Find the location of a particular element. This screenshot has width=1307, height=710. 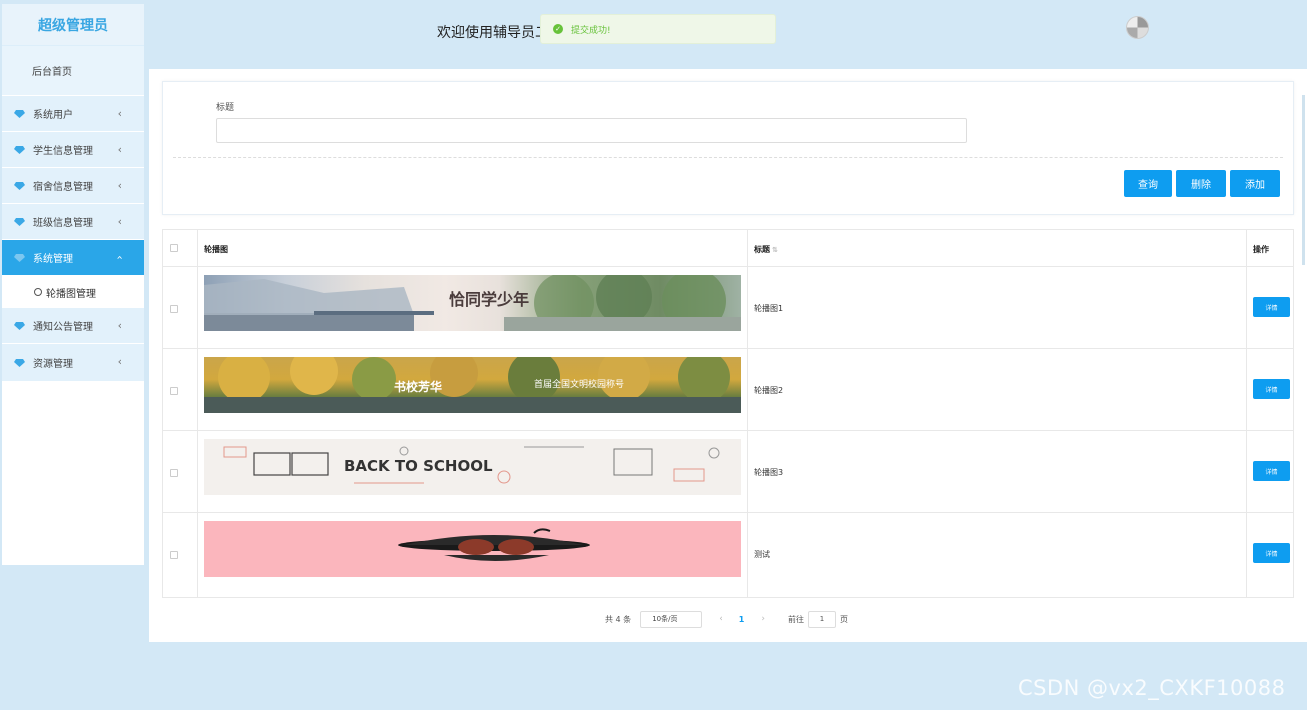

table-row: BACK TO SCHOOL 轮播图3 详情 is located at coordinates (728, 472).